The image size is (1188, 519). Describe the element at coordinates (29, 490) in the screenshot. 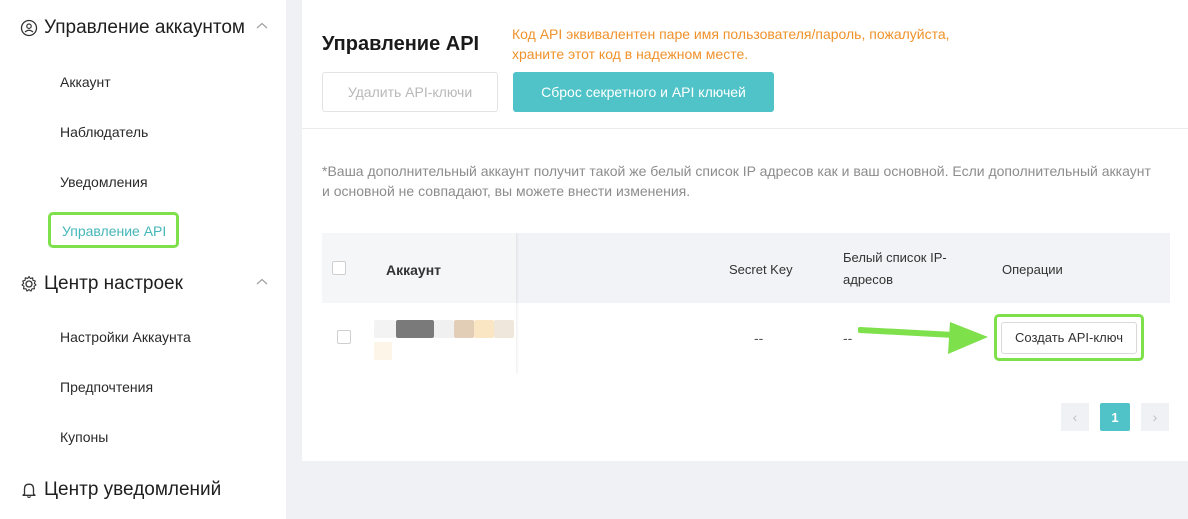

I see `bell-icon` at that location.